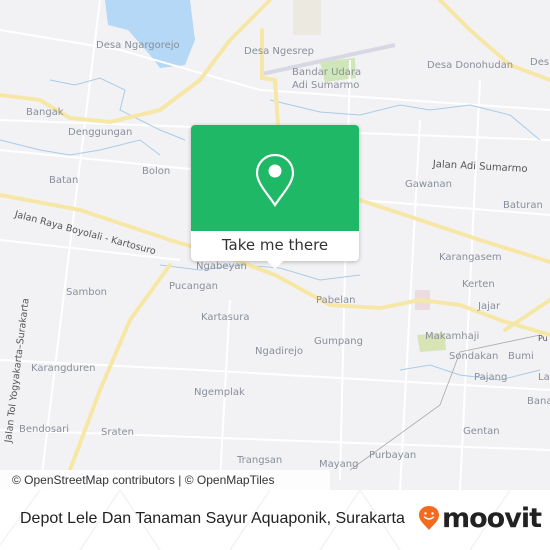 The height and width of the screenshot is (550, 550). What do you see at coordinates (221, 266) in the screenshot?
I see `place-label: Ngabeyan` at bounding box center [221, 266].